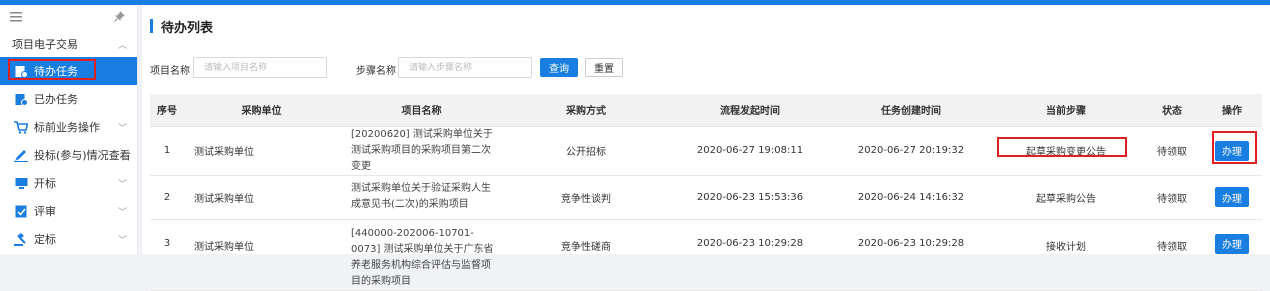 The width and height of the screenshot is (1270, 291). I want to click on col-header: 流程发起时间, so click(750, 110).